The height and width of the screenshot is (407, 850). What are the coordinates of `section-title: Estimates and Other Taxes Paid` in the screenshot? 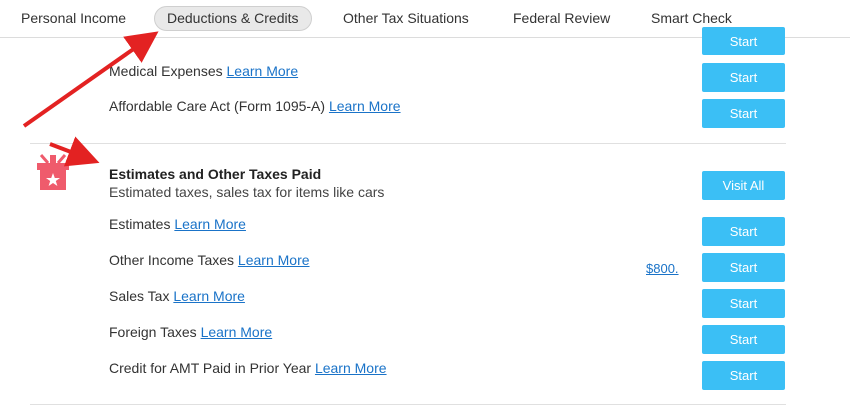 It's located at (215, 174).